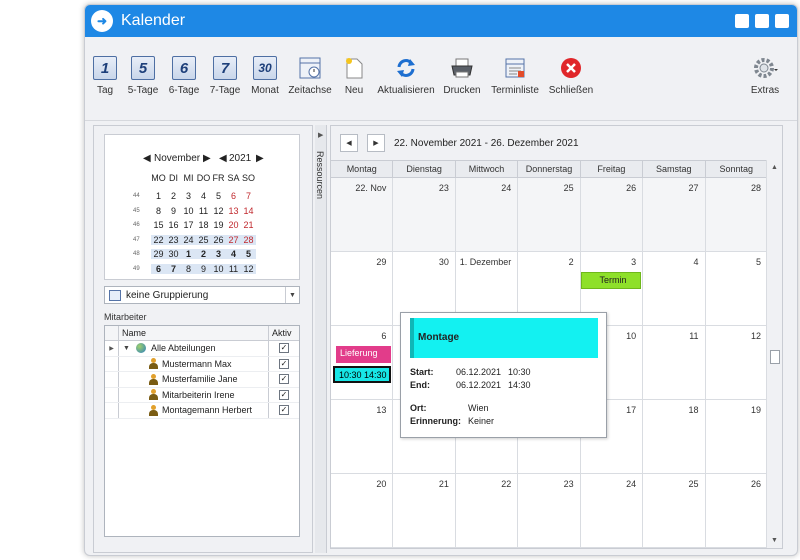  Describe the element at coordinates (571, 75) in the screenshot. I see `close-button: Schließen` at that location.